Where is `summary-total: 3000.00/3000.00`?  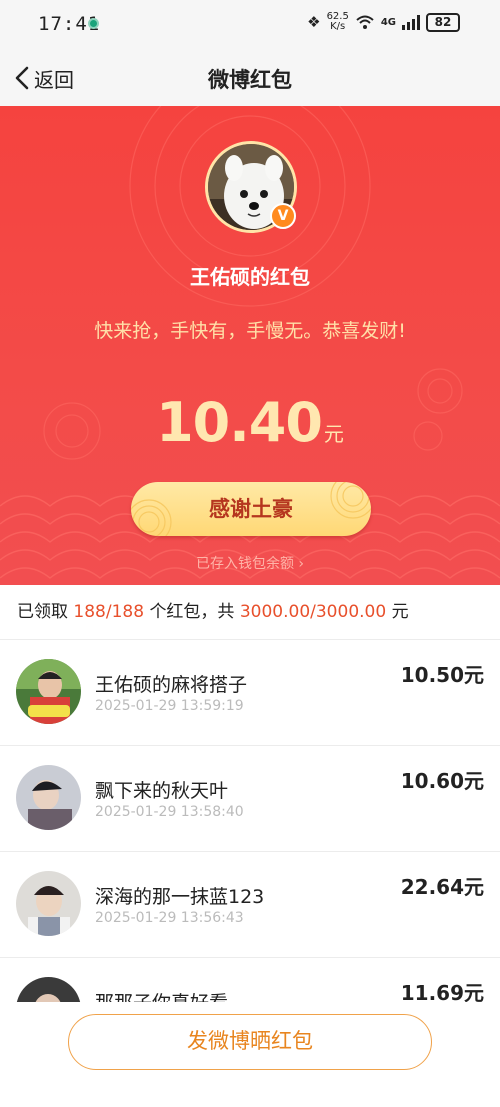
summary-total: 3000.00/3000.00 is located at coordinates (313, 612).